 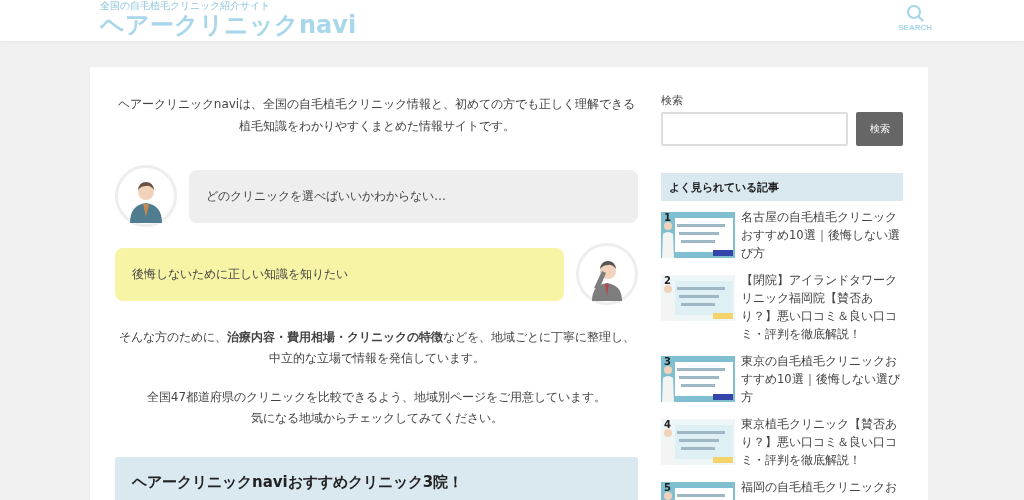 I want to click on popular-posts-heading: よく見られている記事, so click(x=782, y=187).